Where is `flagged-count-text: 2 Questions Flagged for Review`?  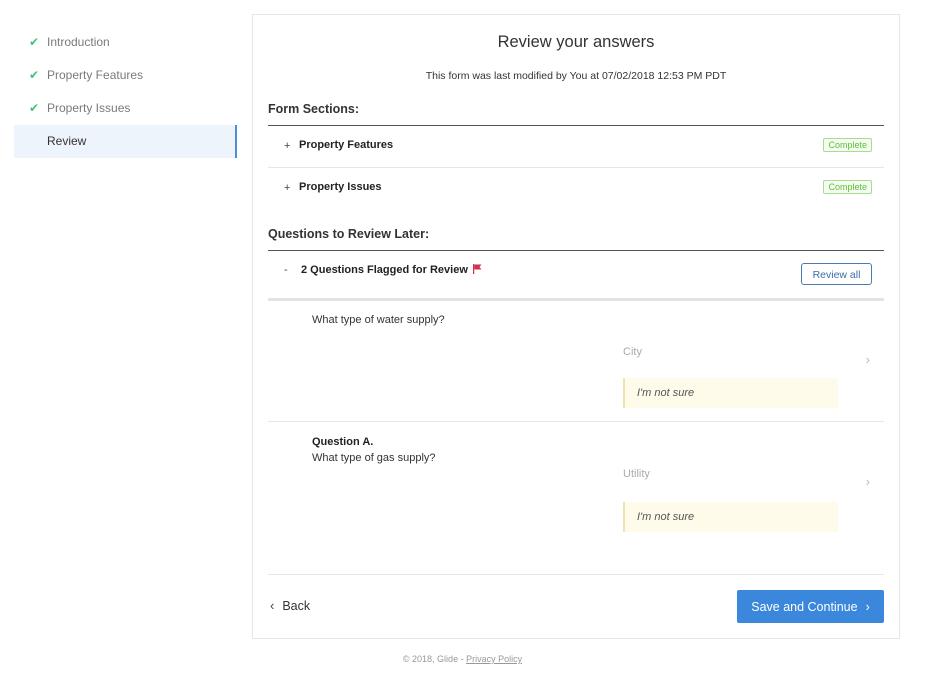
flagged-count-text: 2 Questions Flagged for Review is located at coordinates (384, 270).